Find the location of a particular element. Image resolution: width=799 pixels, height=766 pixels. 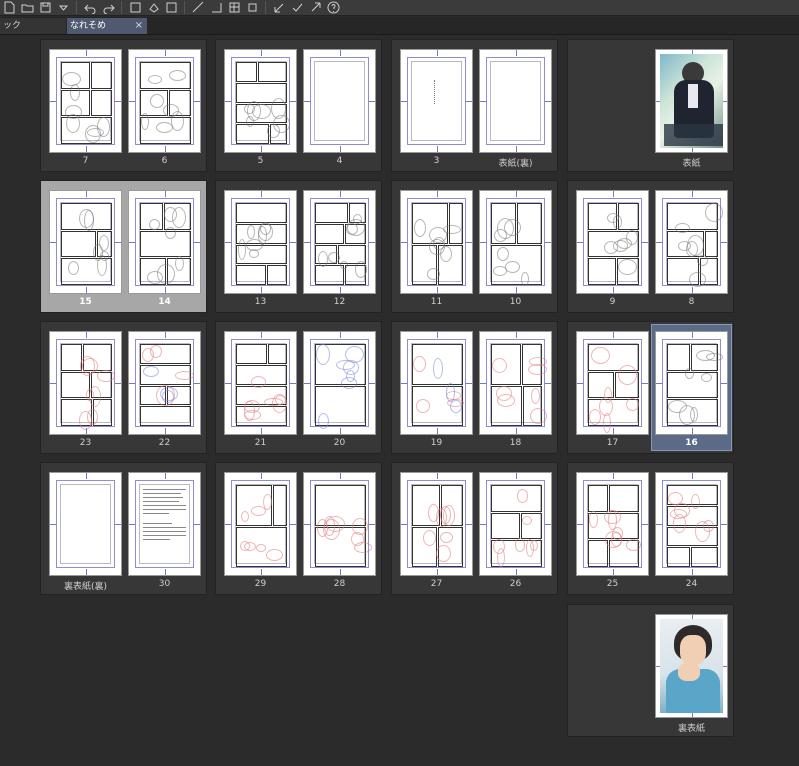

page-spread: 29 28 is located at coordinates (298, 528).